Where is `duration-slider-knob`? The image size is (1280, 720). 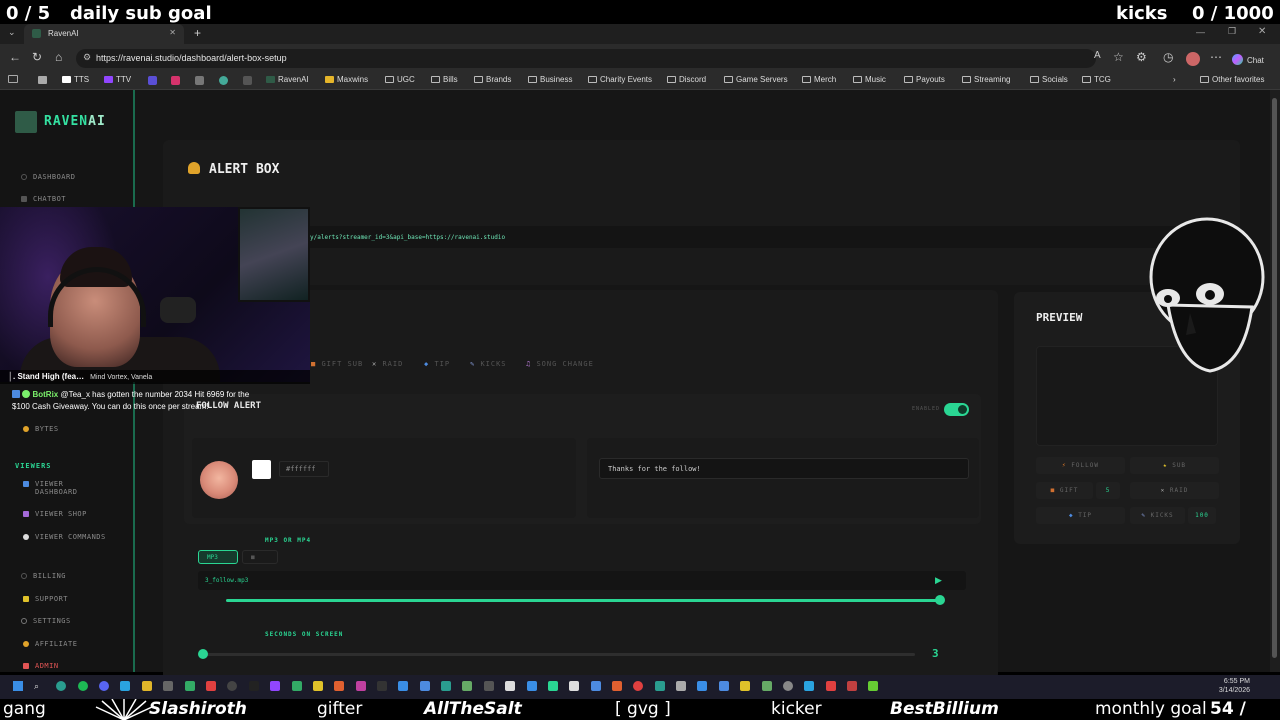 duration-slider-knob is located at coordinates (203, 654).